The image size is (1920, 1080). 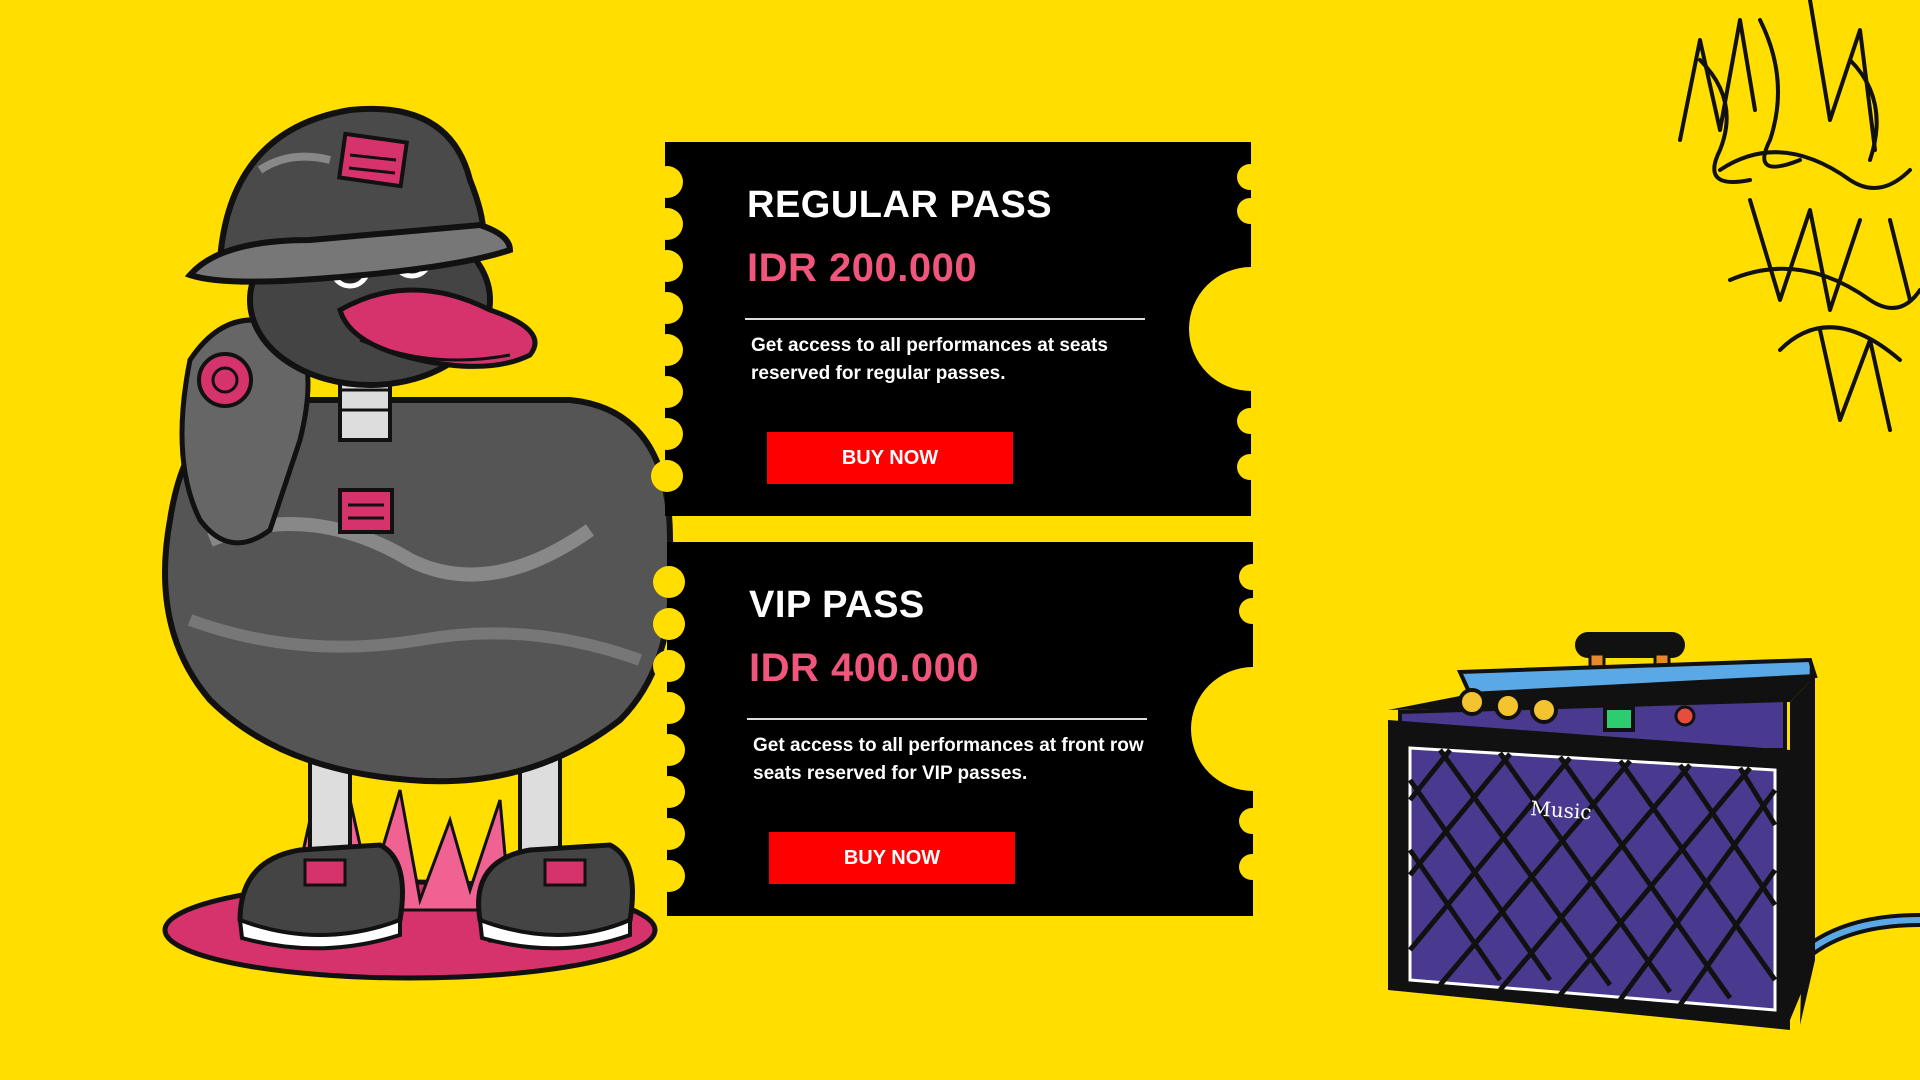 What do you see at coordinates (892, 858) in the screenshot?
I see `buy-vip-pass-button: BUY NOW` at bounding box center [892, 858].